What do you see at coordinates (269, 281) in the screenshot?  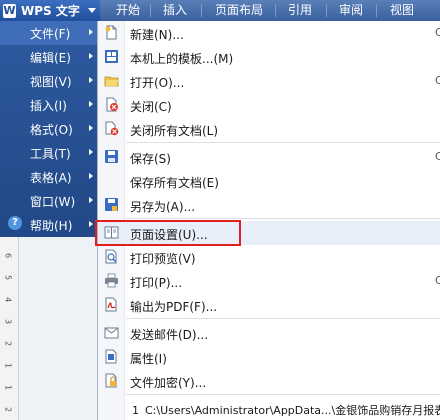 I see `menu-item-print: 打印(P)... C` at bounding box center [269, 281].